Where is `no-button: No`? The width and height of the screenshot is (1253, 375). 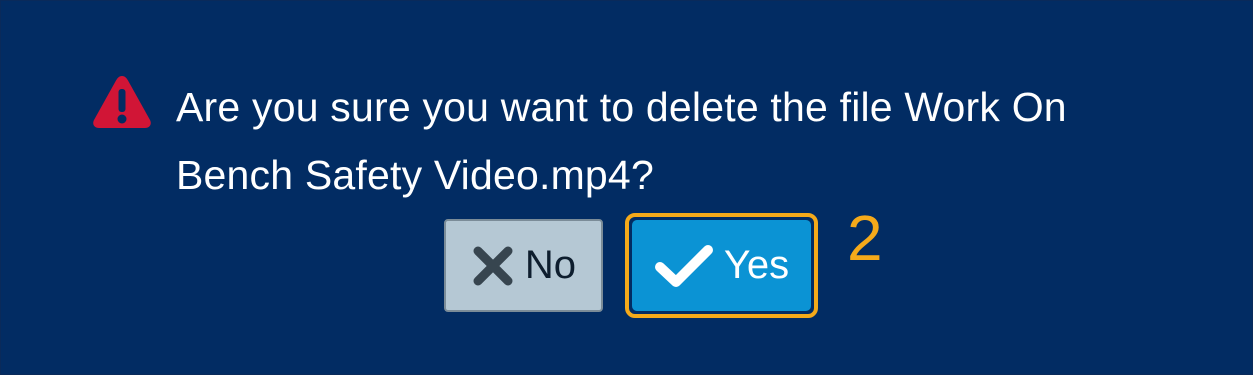 no-button: No is located at coordinates (523, 265).